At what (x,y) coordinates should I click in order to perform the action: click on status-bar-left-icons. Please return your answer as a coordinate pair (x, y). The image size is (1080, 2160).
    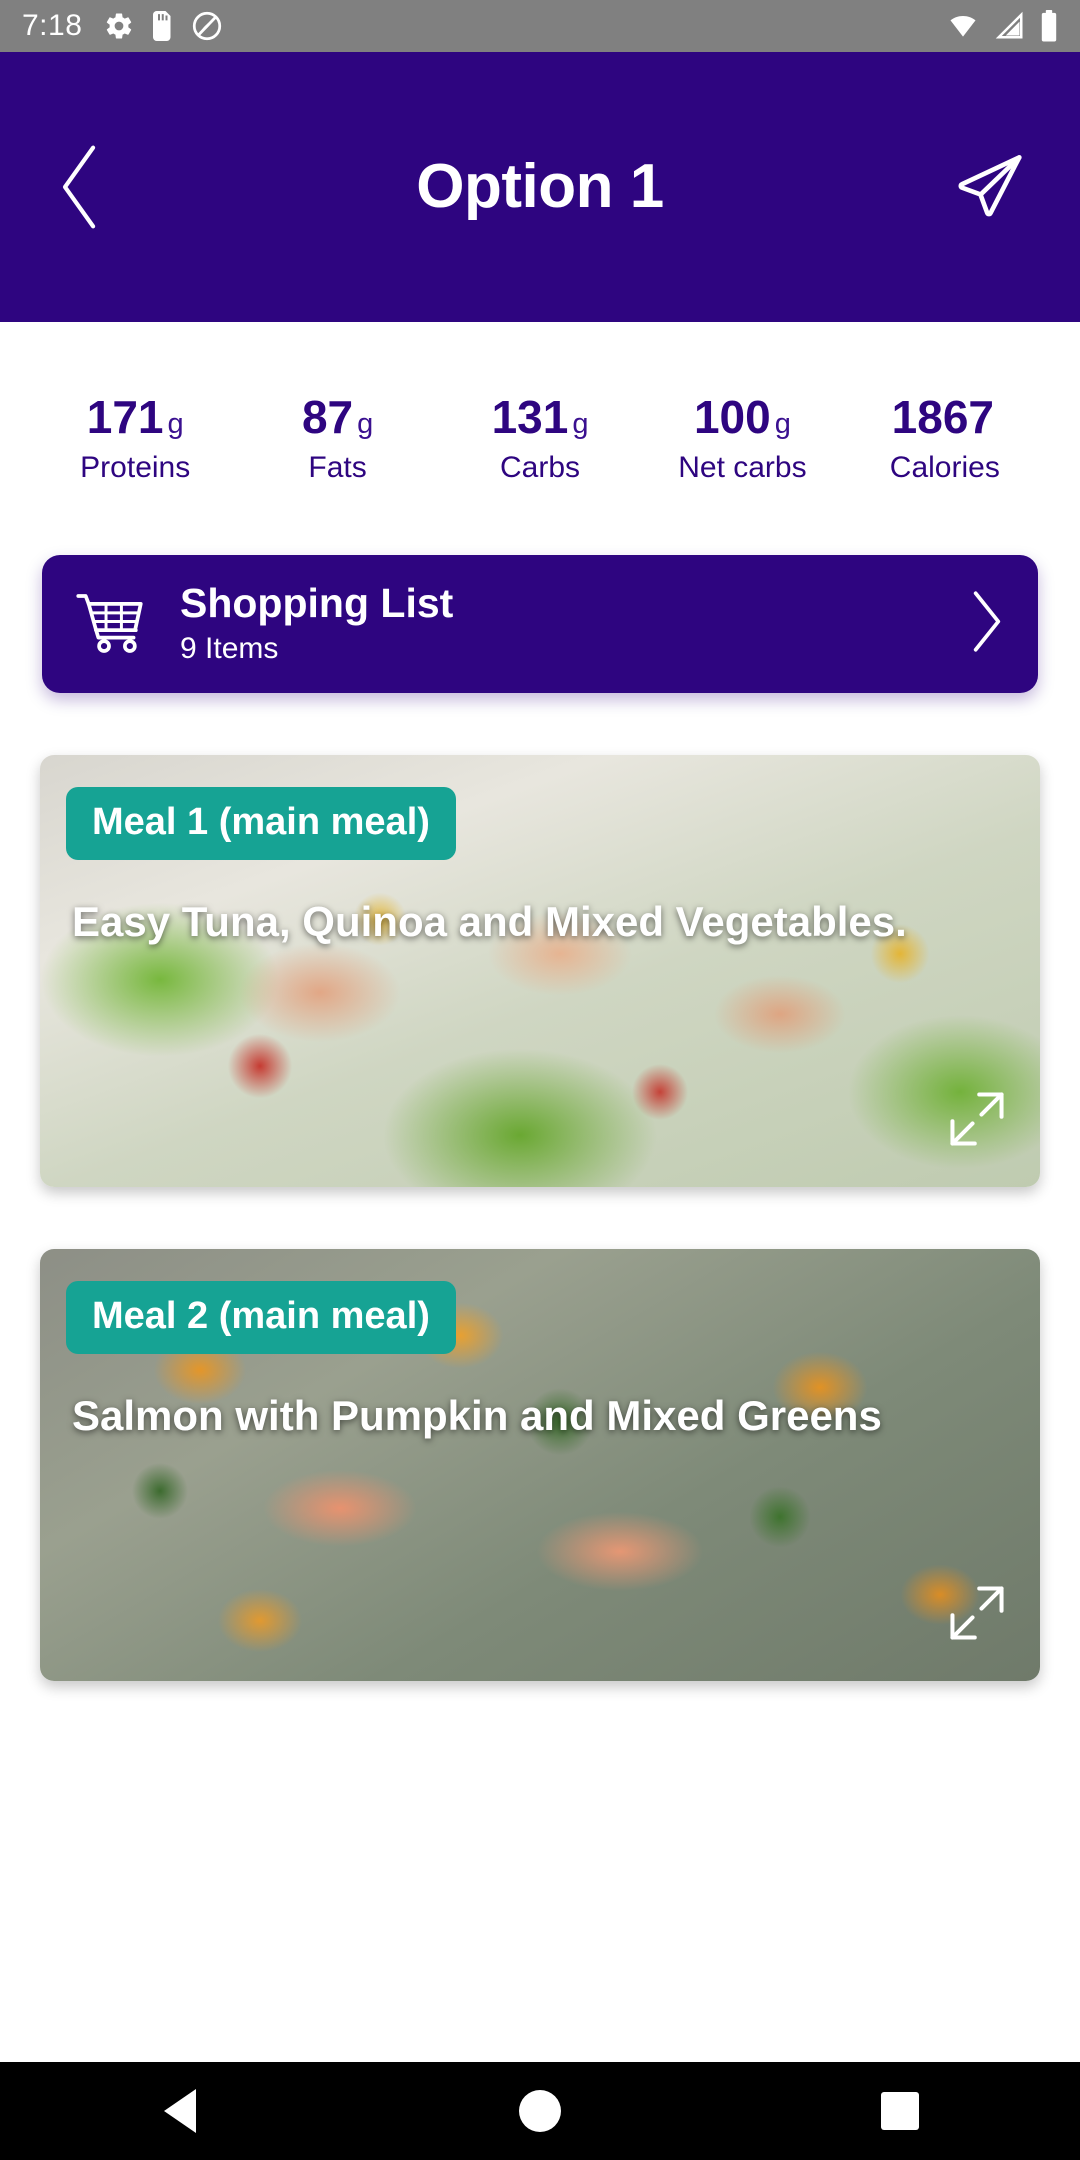
    Looking at the image, I should click on (163, 26).